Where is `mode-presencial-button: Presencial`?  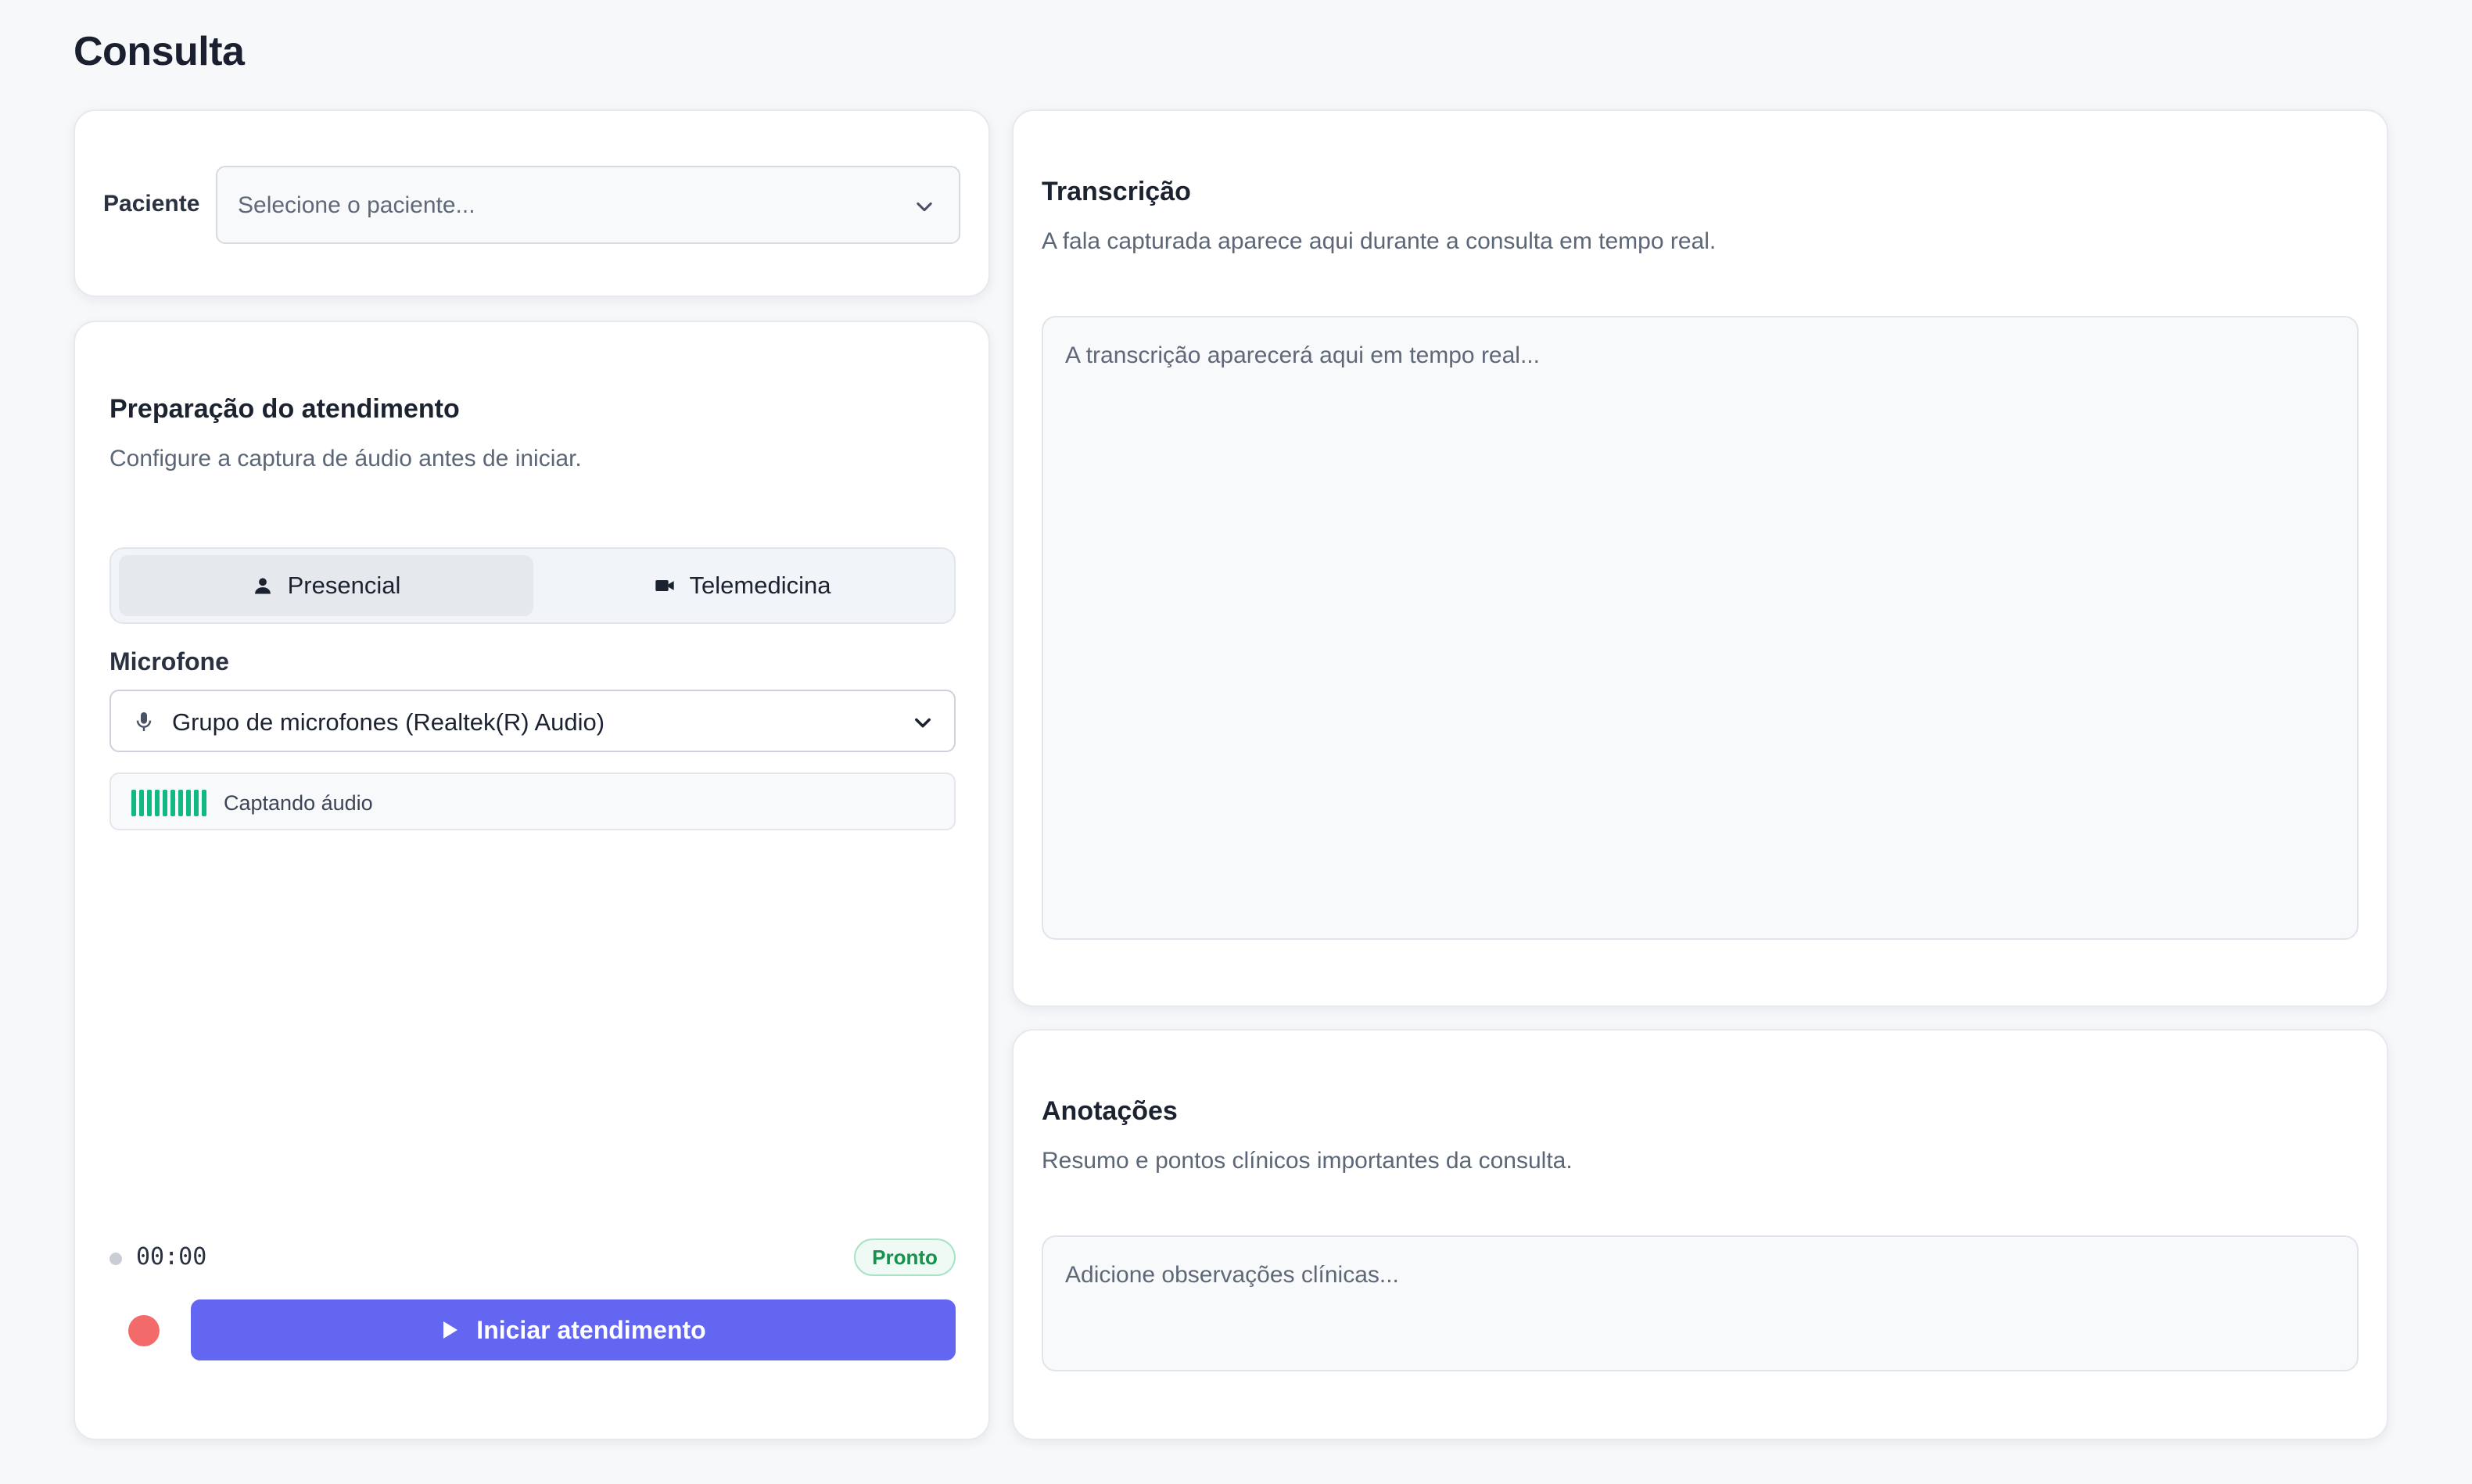
mode-presencial-button: Presencial is located at coordinates (326, 585).